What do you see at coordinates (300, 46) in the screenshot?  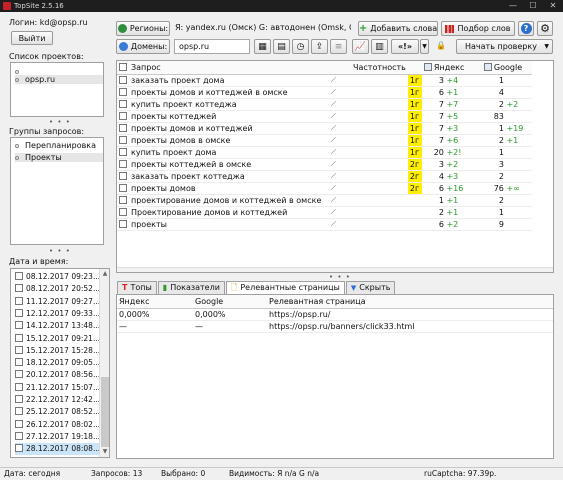 I see `history-button: ◷` at bounding box center [300, 46].